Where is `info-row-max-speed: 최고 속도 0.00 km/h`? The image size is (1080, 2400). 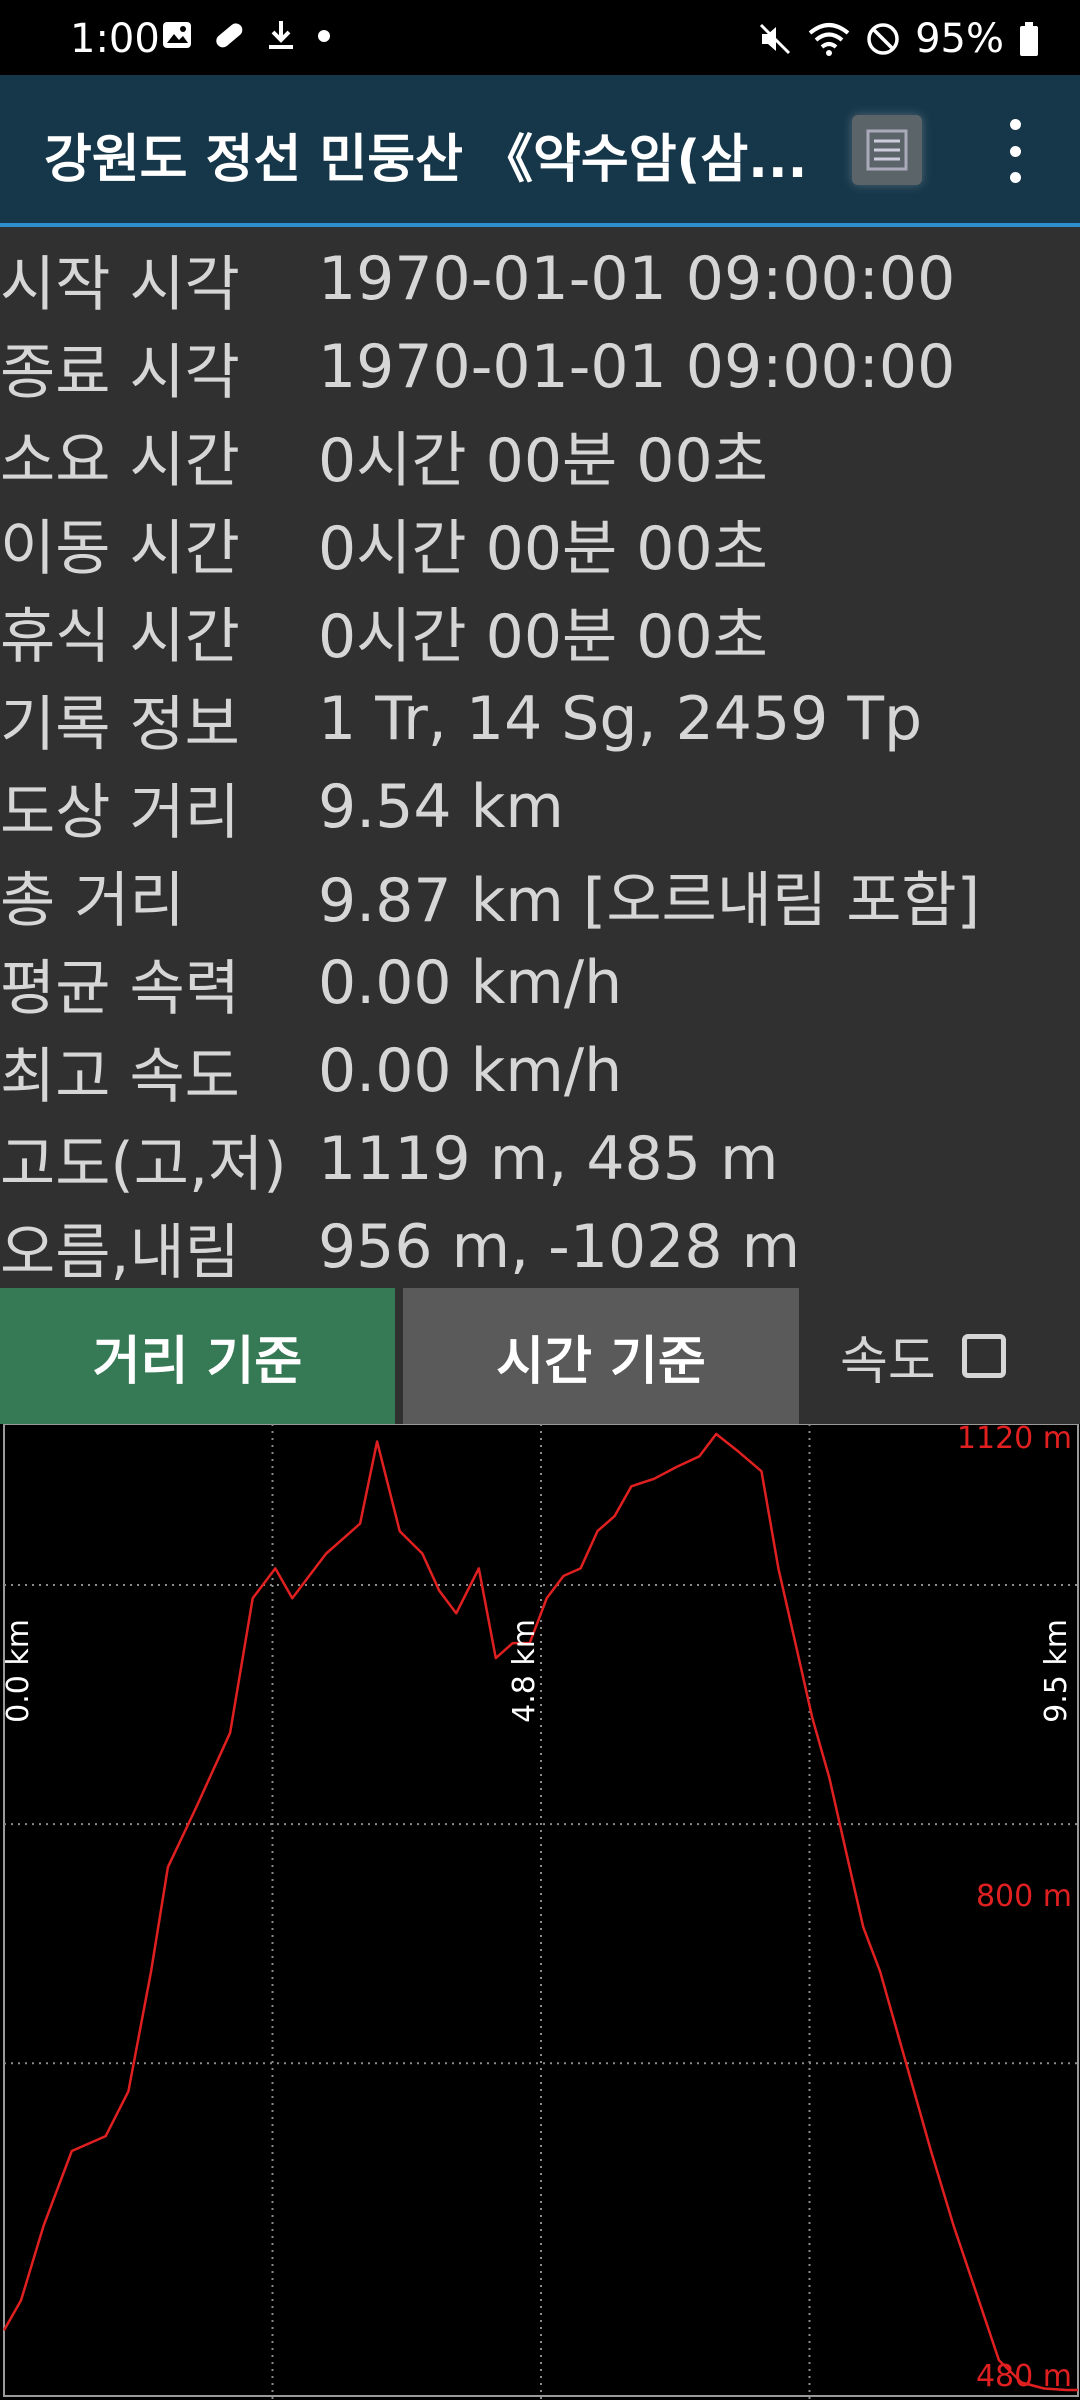 info-row-max-speed: 최고 속도 0.00 km/h is located at coordinates (540, 1071).